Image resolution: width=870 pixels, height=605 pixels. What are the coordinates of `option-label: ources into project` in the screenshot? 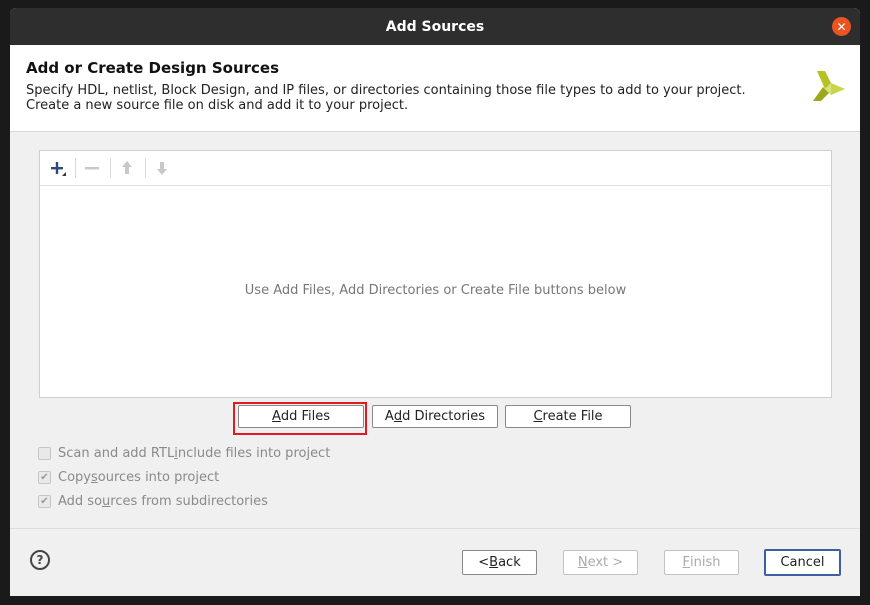 It's located at (158, 477).